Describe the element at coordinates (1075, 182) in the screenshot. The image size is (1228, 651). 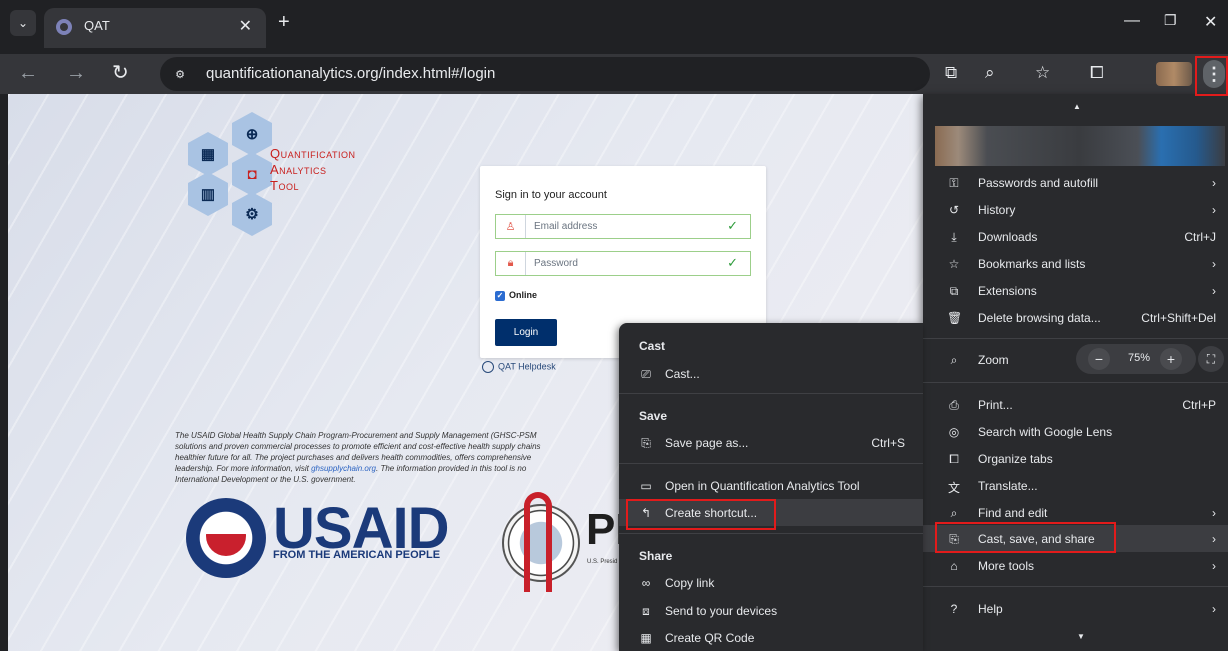
I see `menu-item-passwords: ⚿ Passwords and autofill ›` at that location.